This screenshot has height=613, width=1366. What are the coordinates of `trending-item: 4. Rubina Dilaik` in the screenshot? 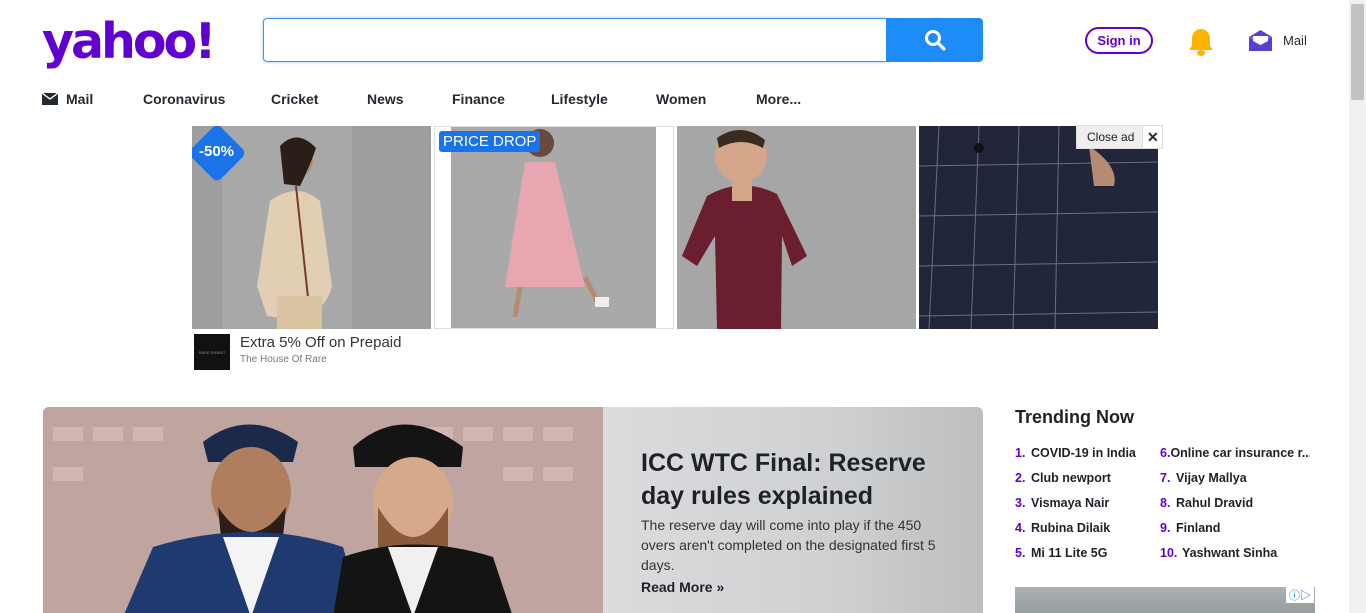 It's located at (1075, 532).